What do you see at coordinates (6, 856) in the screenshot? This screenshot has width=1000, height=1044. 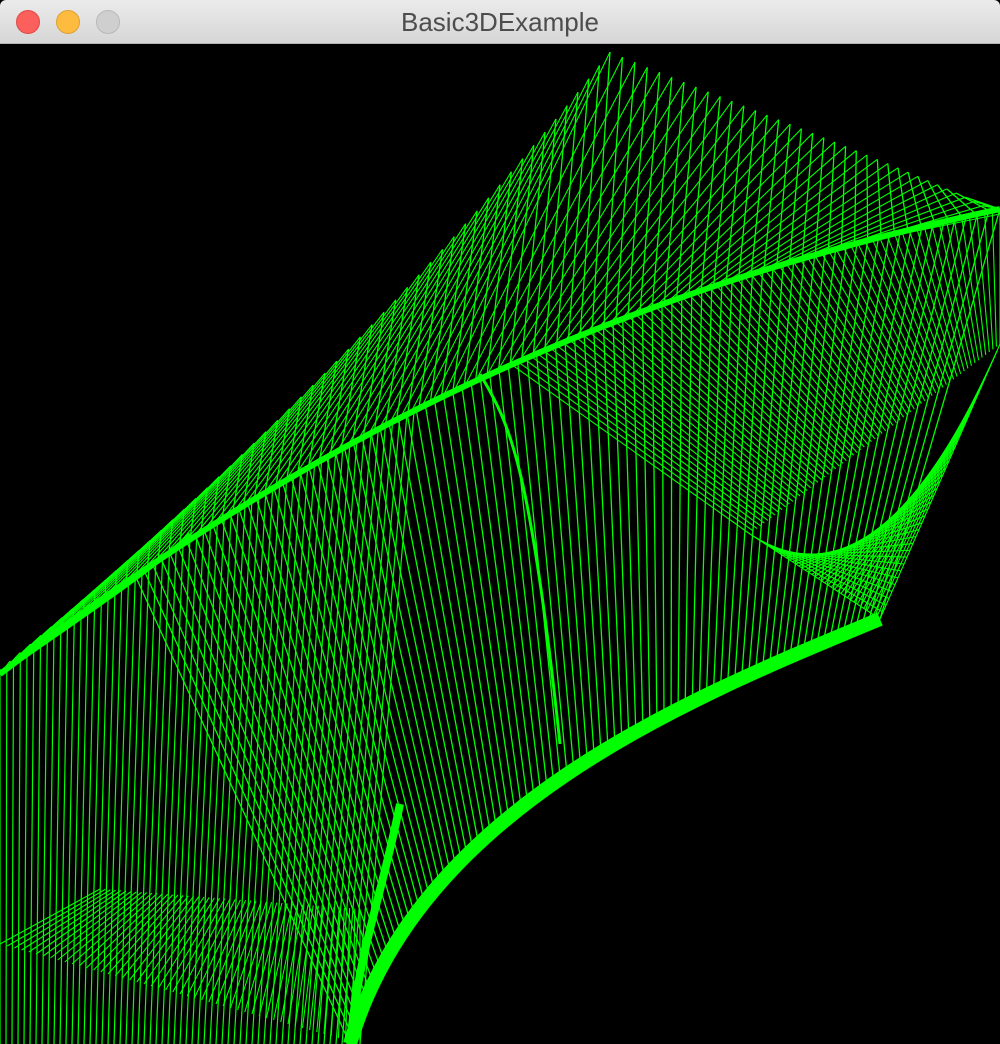 I see `wireframe-line` at bounding box center [6, 856].